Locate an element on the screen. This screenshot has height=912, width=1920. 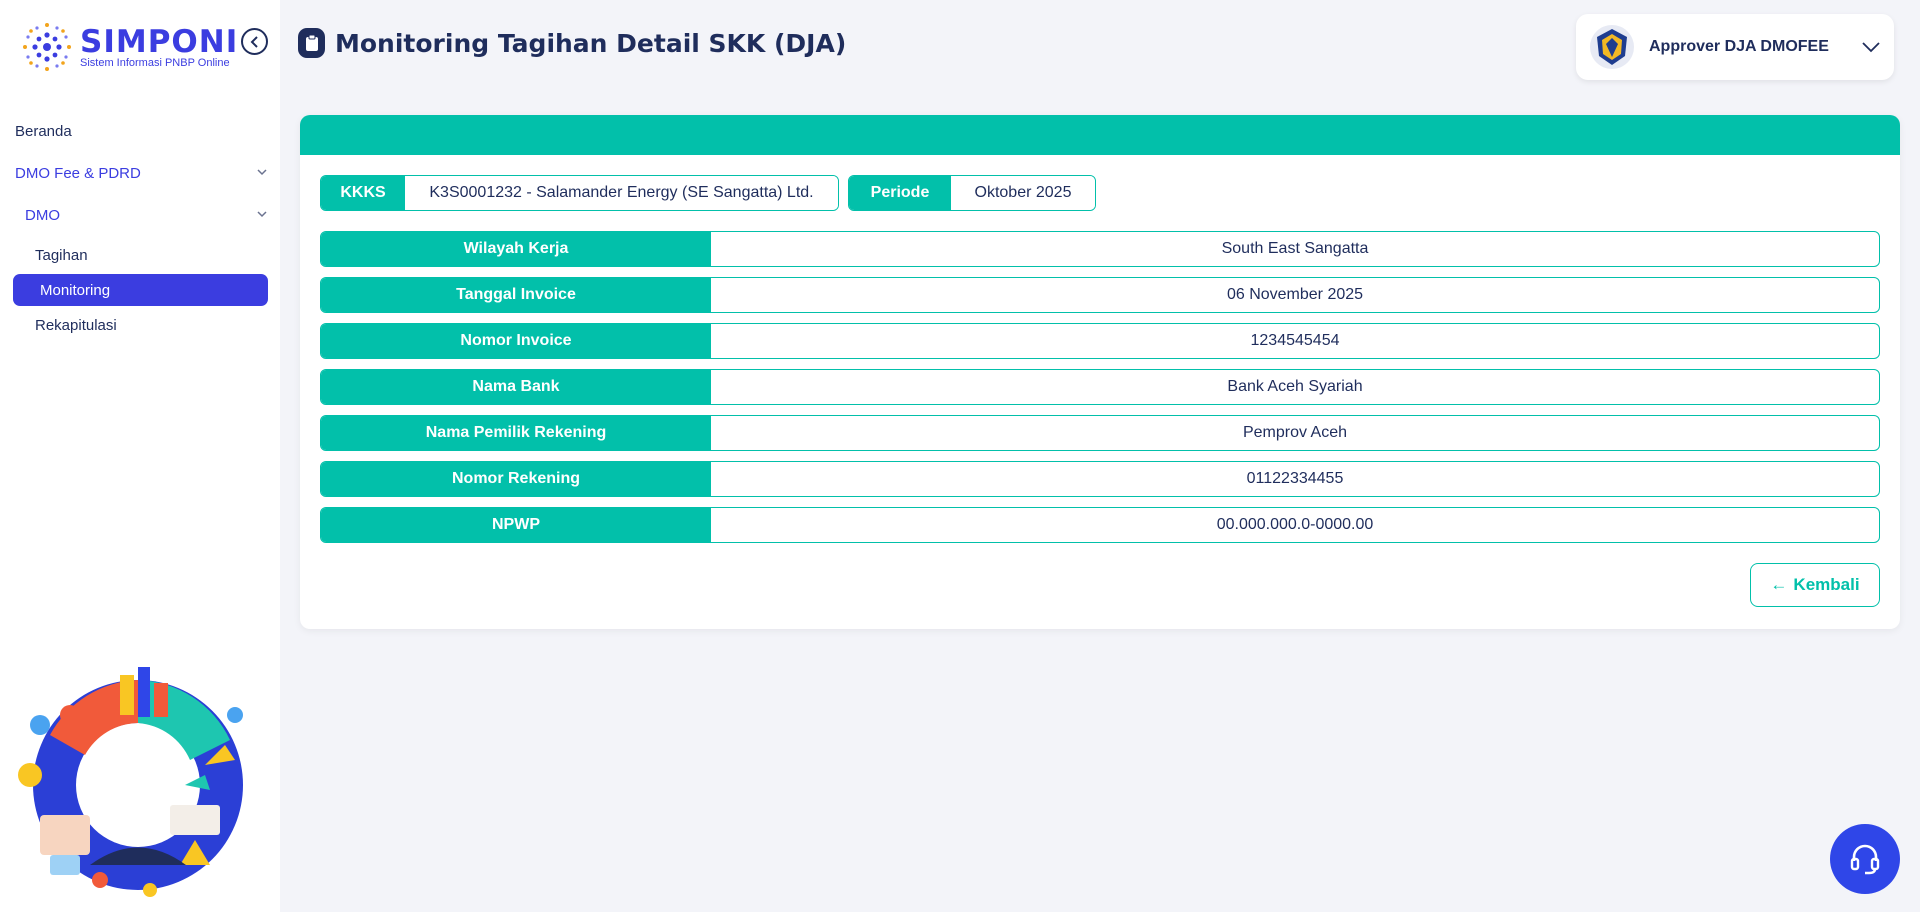
user-name: Approver DJA DMOFEE is located at coordinates (1739, 46).